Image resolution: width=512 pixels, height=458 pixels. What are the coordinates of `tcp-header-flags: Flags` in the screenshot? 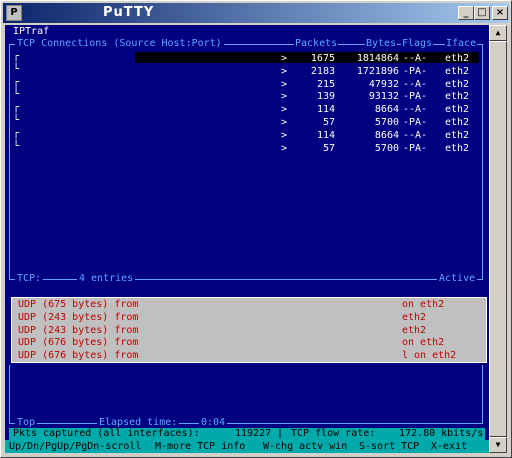 It's located at (417, 44).